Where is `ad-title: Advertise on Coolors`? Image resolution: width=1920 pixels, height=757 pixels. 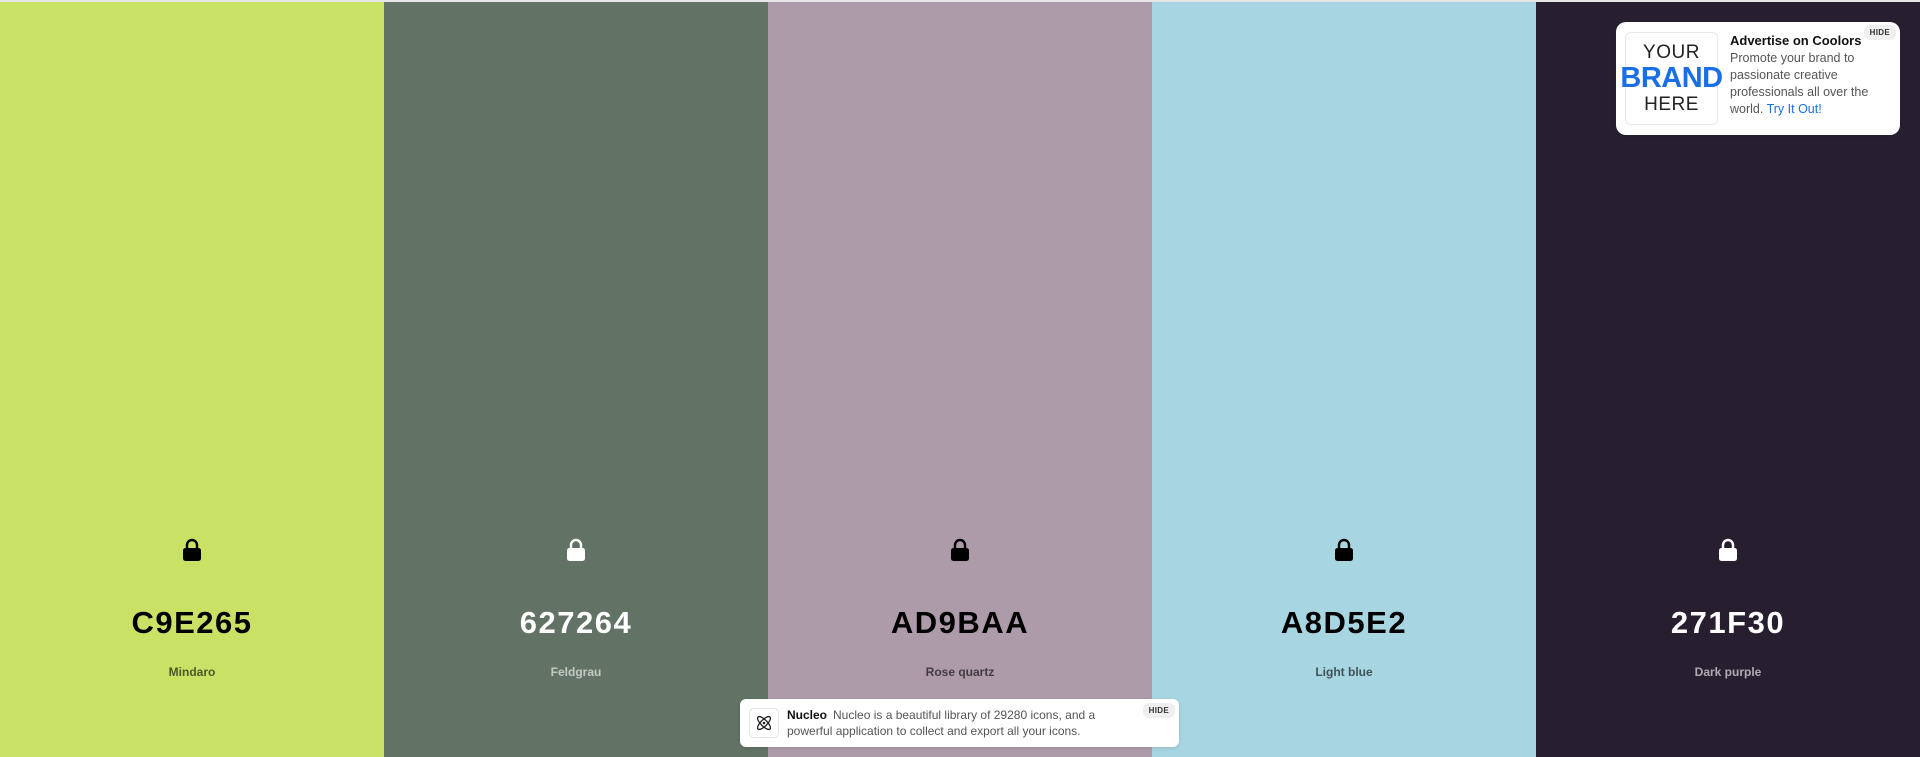 ad-title: Advertise on Coolors is located at coordinates (1796, 40).